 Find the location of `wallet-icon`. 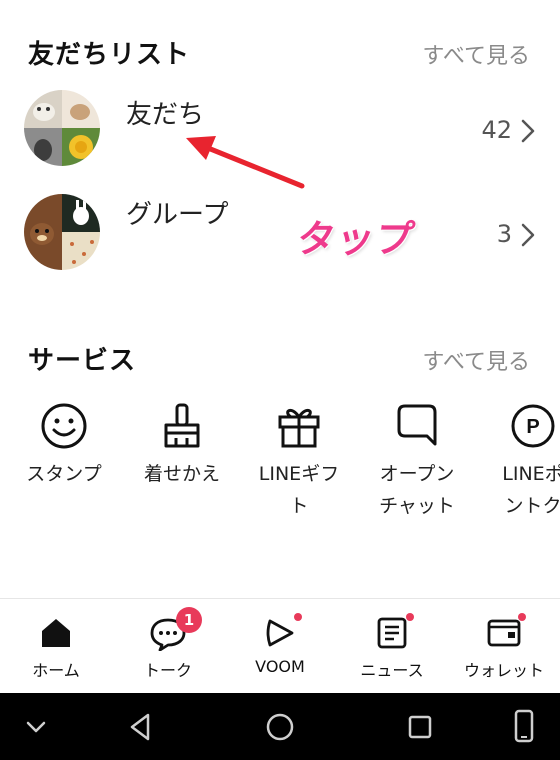

wallet-icon is located at coordinates (504, 633).